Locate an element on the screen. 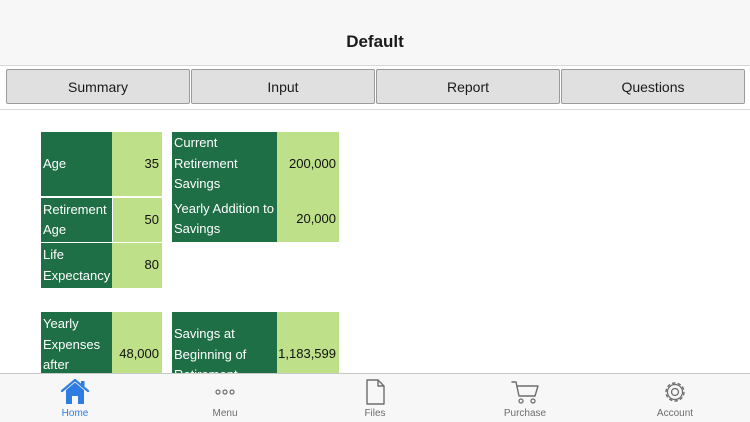  age-value: 35 is located at coordinates (137, 164).